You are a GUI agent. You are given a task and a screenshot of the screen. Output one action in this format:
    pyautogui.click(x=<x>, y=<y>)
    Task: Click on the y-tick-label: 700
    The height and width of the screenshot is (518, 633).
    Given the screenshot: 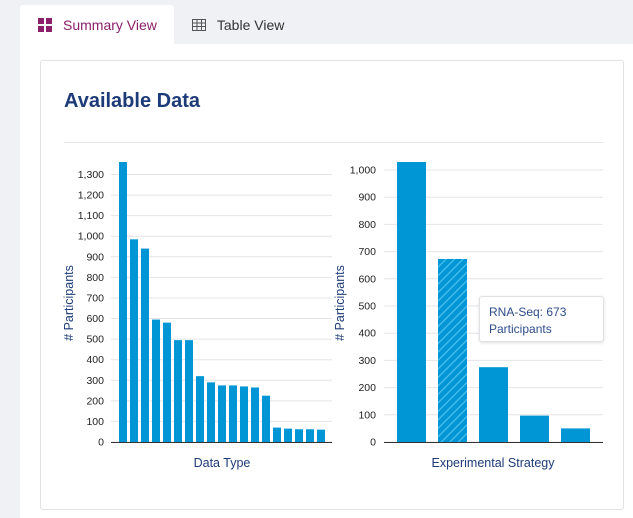 What is the action you would take?
    pyautogui.click(x=367, y=252)
    